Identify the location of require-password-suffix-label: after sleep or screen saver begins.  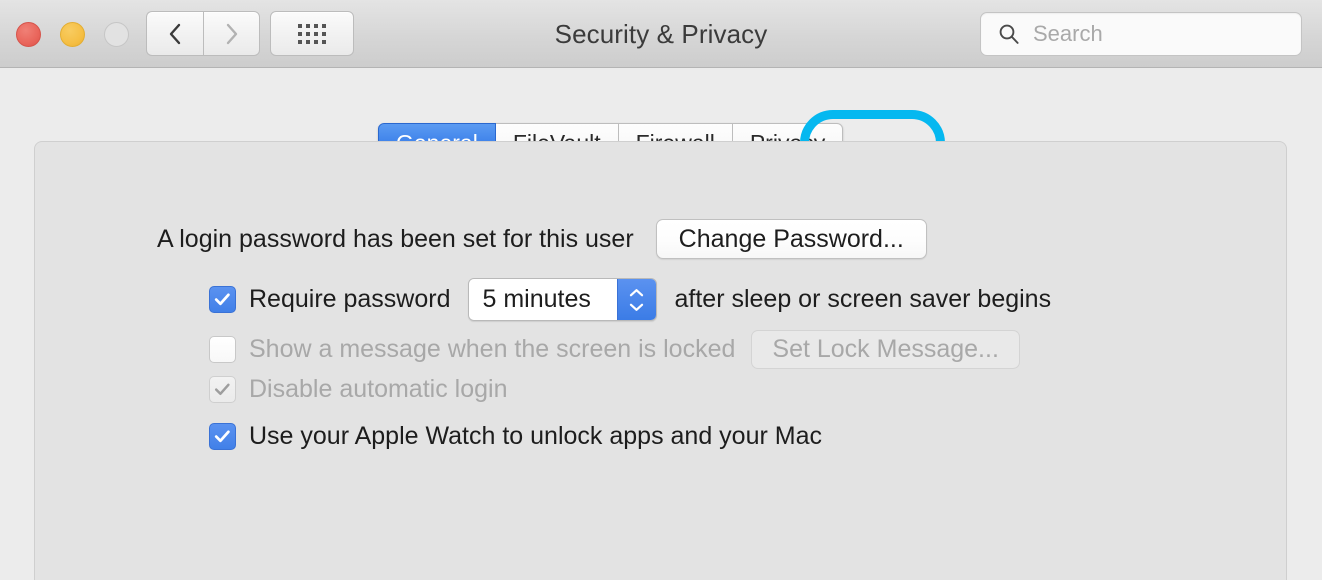
(863, 299).